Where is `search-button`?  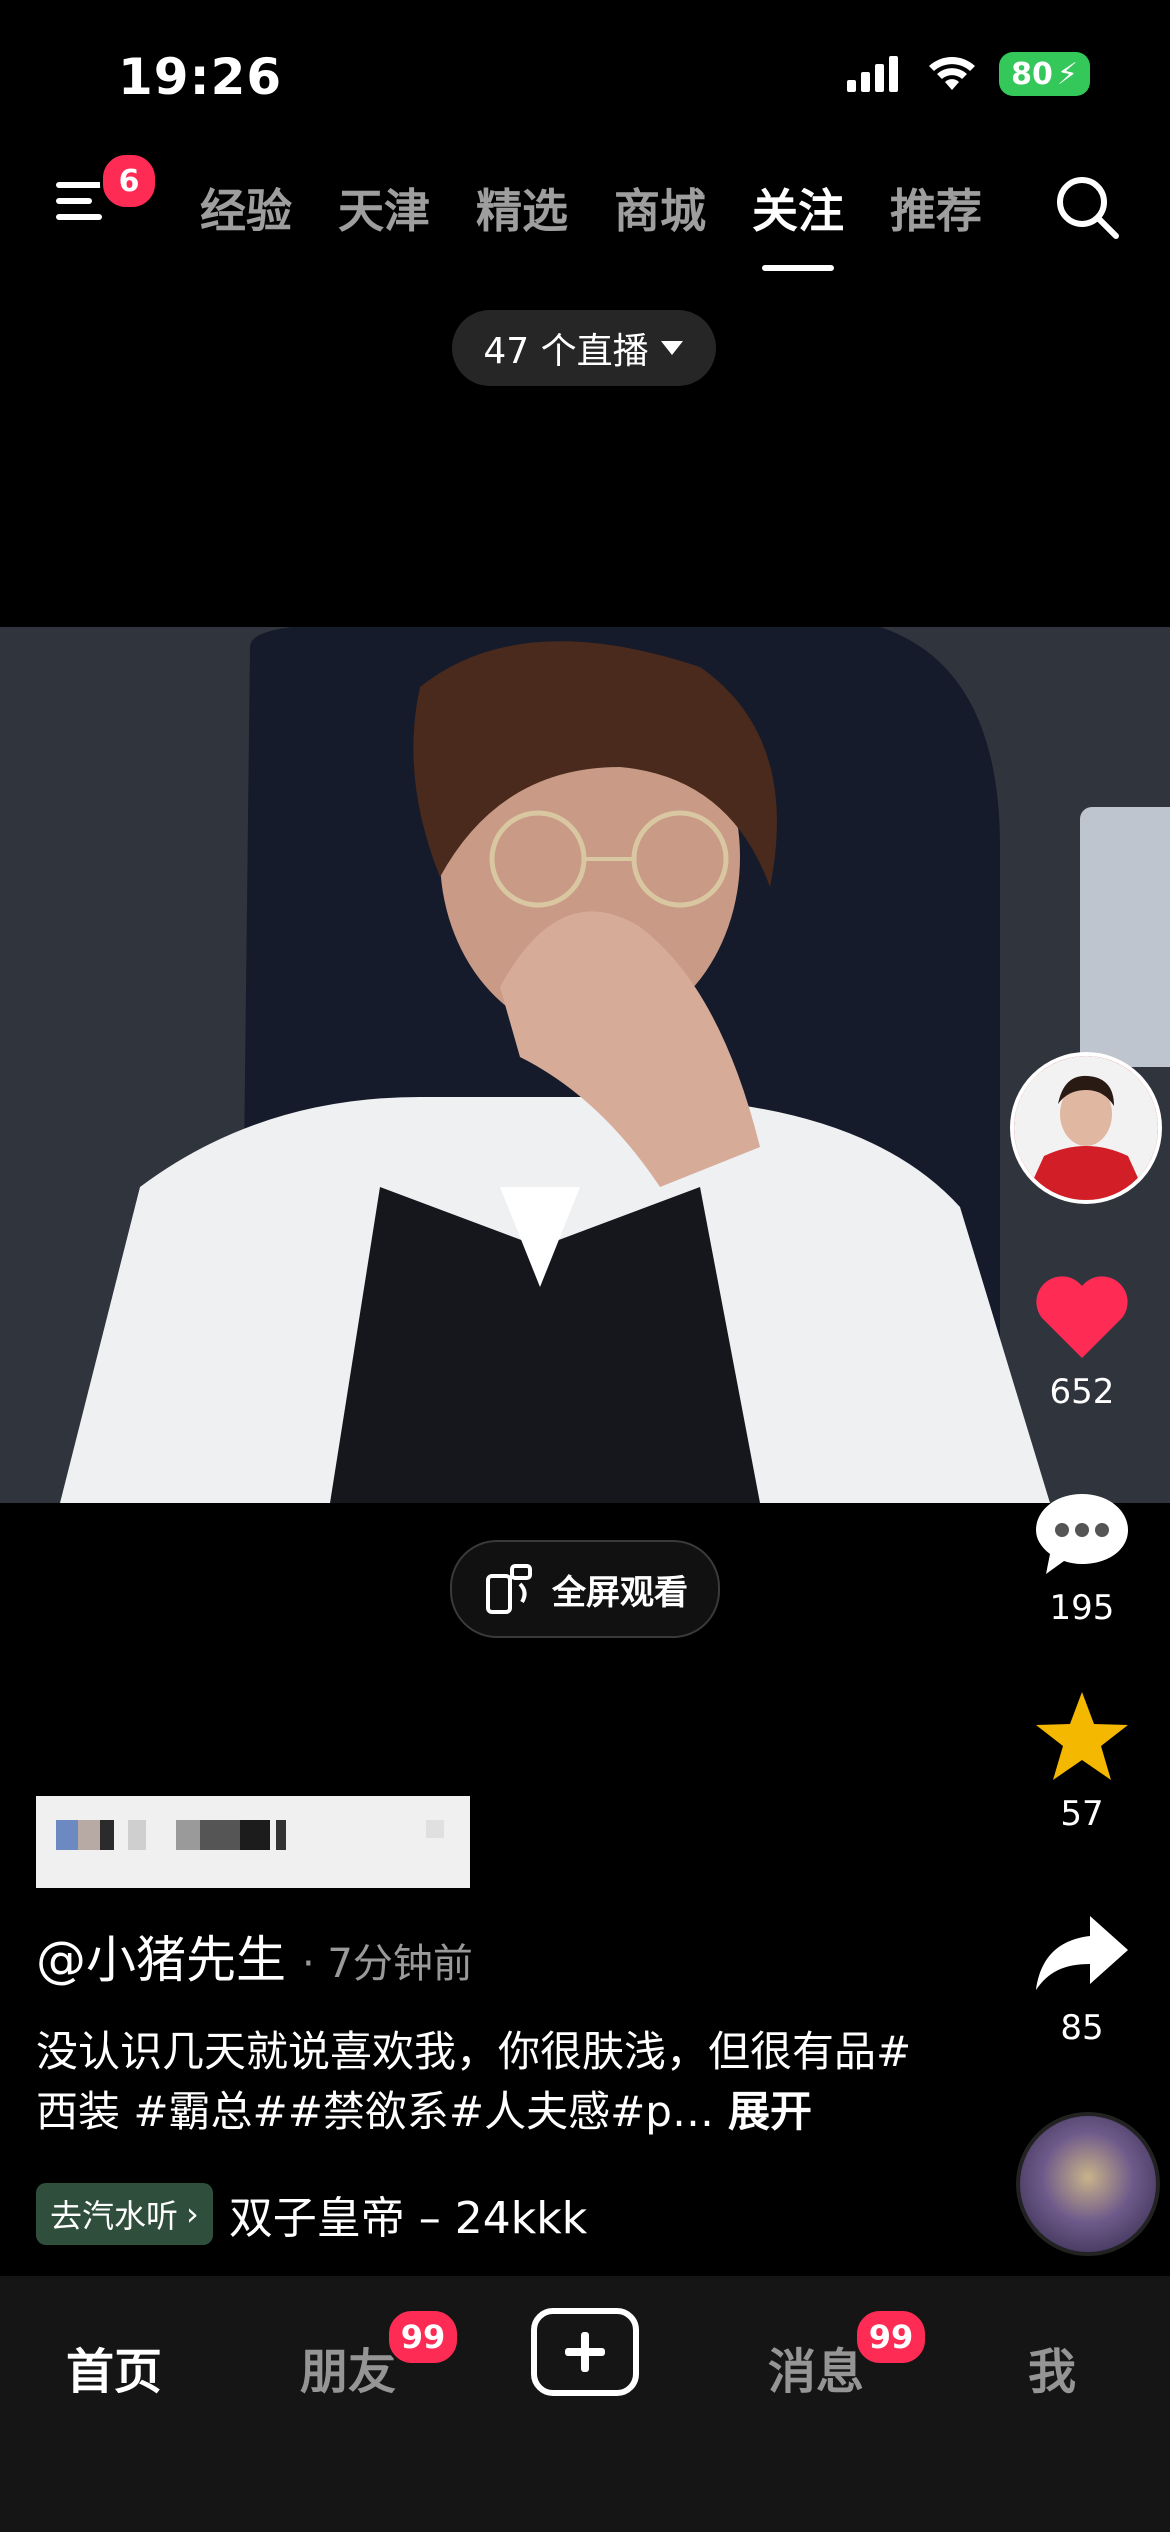 search-button is located at coordinates (1087, 207).